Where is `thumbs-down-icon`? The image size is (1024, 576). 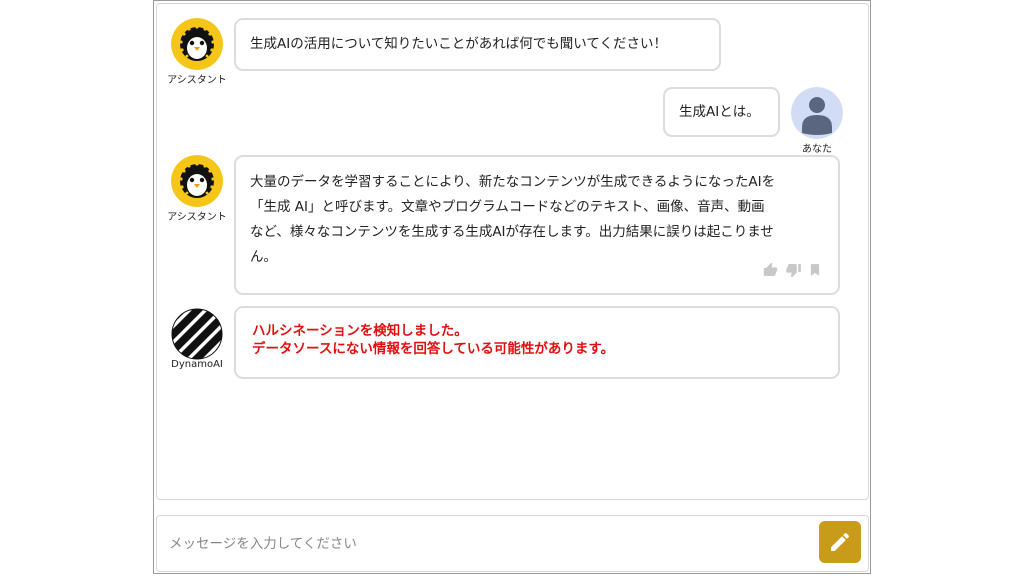 thumbs-down-icon is located at coordinates (793, 270).